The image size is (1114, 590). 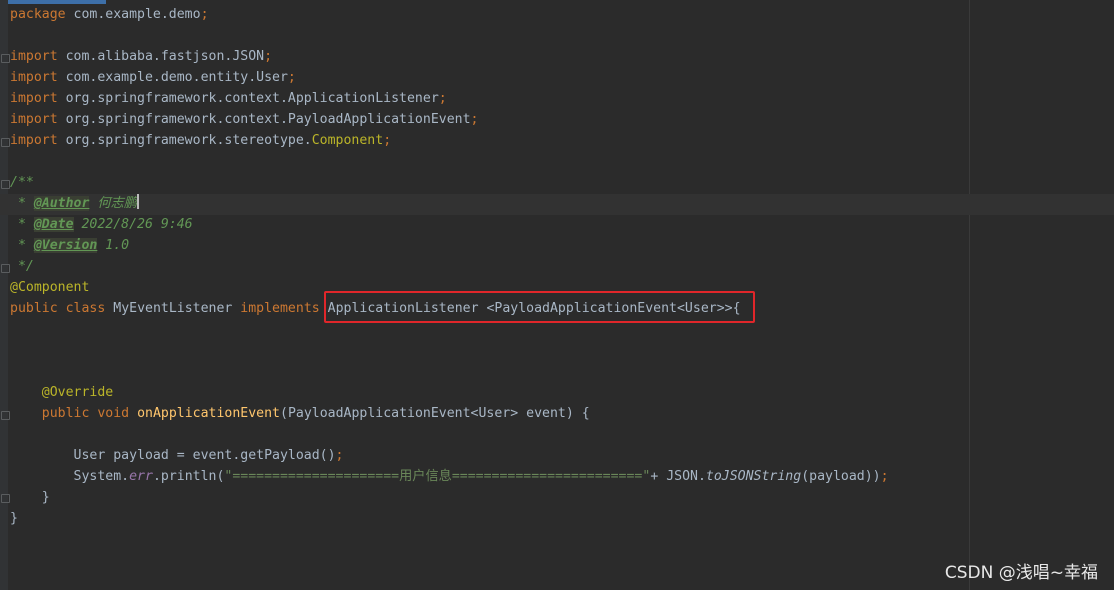 What do you see at coordinates (113, 245) in the screenshot?
I see `doc-version-value: 1.0` at bounding box center [113, 245].